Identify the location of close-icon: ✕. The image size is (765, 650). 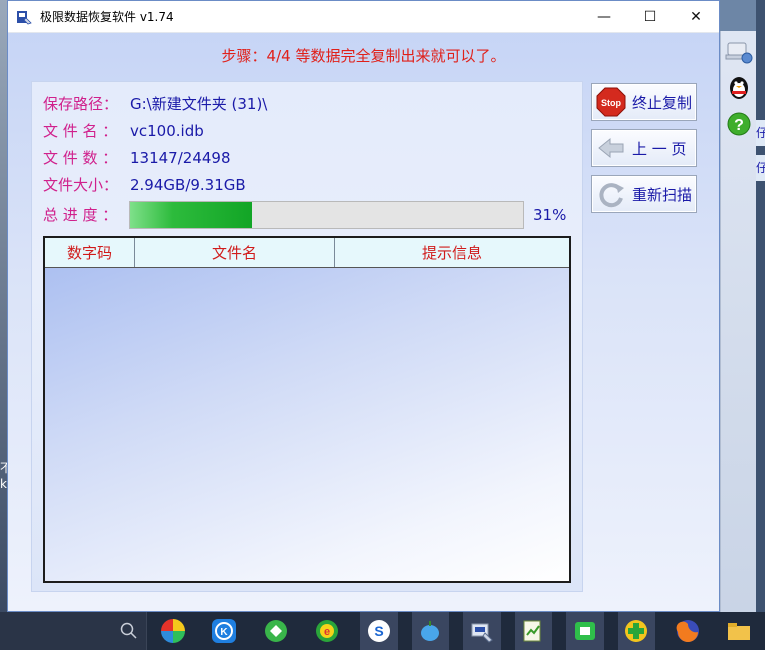
(696, 16).